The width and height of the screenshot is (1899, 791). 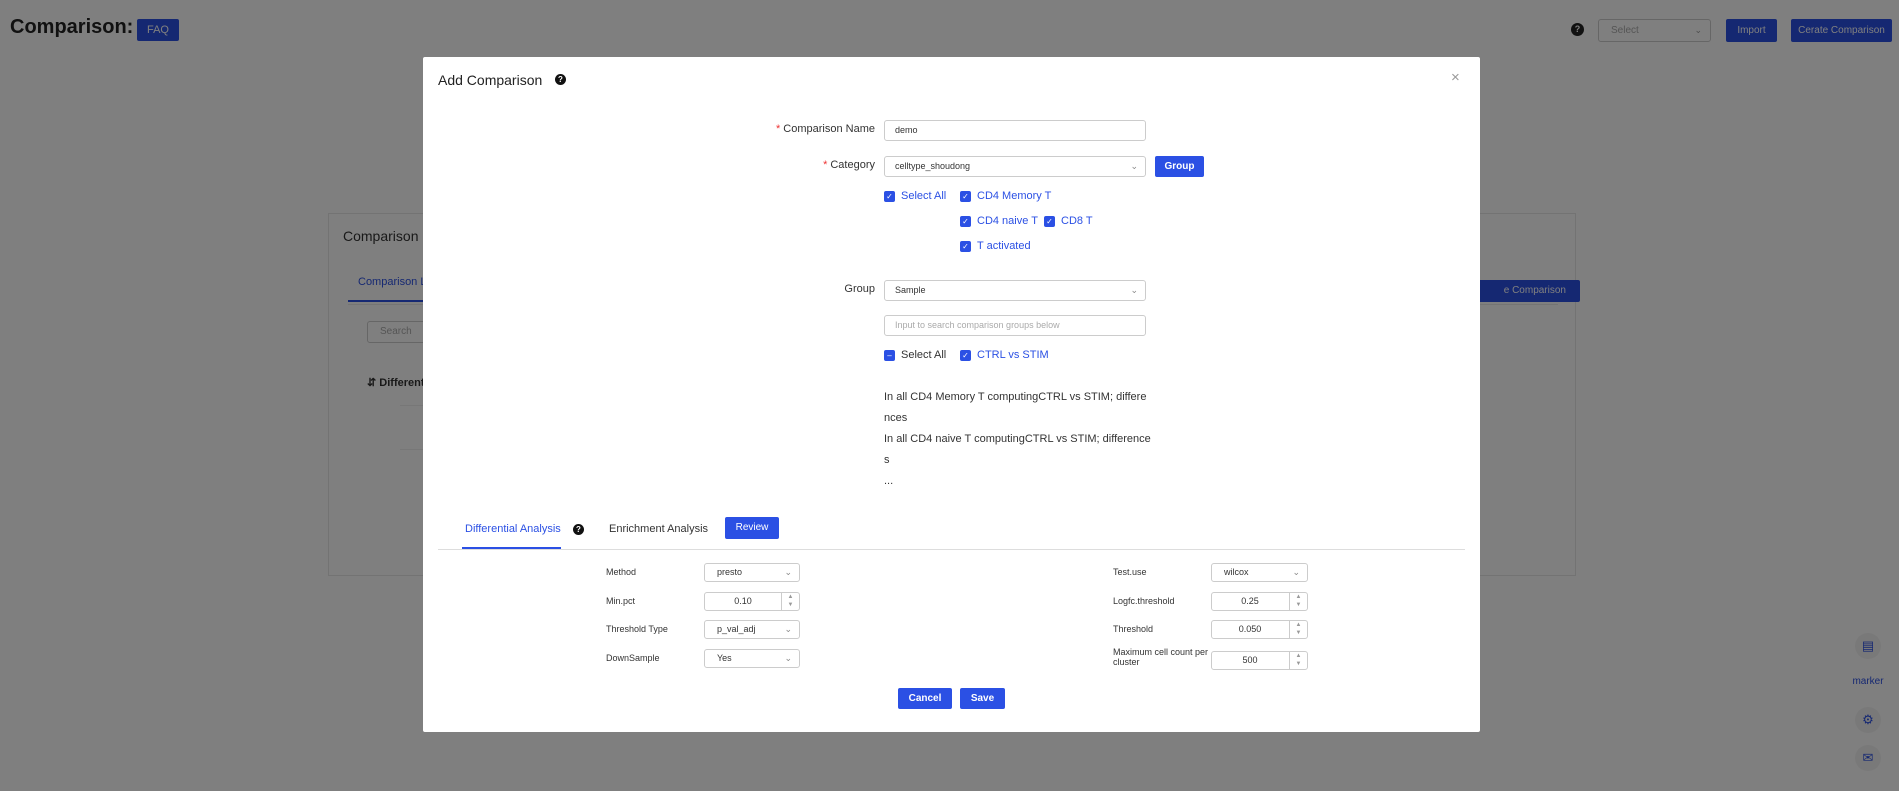 What do you see at coordinates (1179, 166) in the screenshot?
I see `group-button: Group` at bounding box center [1179, 166].